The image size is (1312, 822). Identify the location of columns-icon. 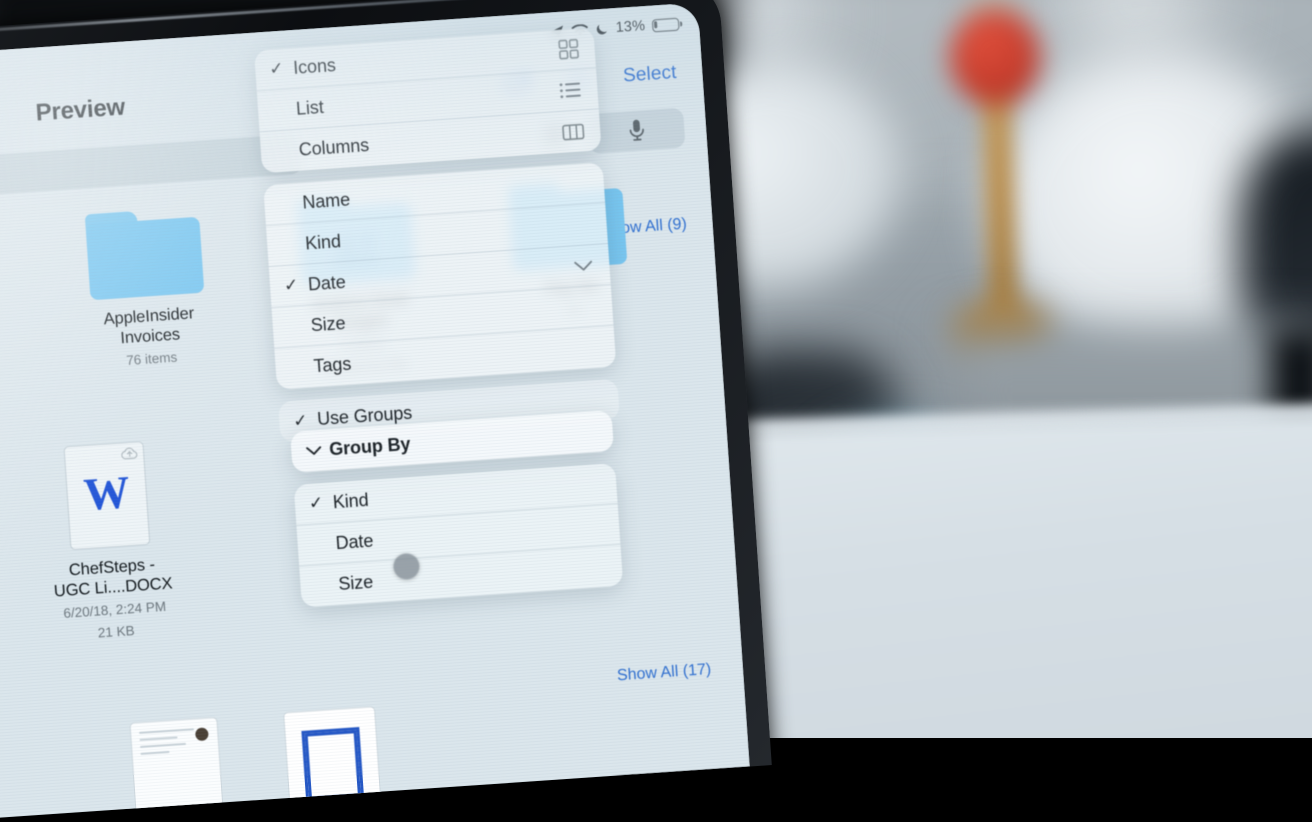
(573, 131).